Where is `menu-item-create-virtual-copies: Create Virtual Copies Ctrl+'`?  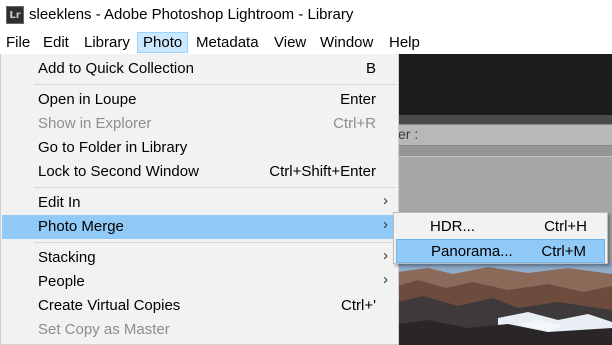
menu-item-create-virtual-copies: Create Virtual Copies Ctrl+' is located at coordinates (200, 306).